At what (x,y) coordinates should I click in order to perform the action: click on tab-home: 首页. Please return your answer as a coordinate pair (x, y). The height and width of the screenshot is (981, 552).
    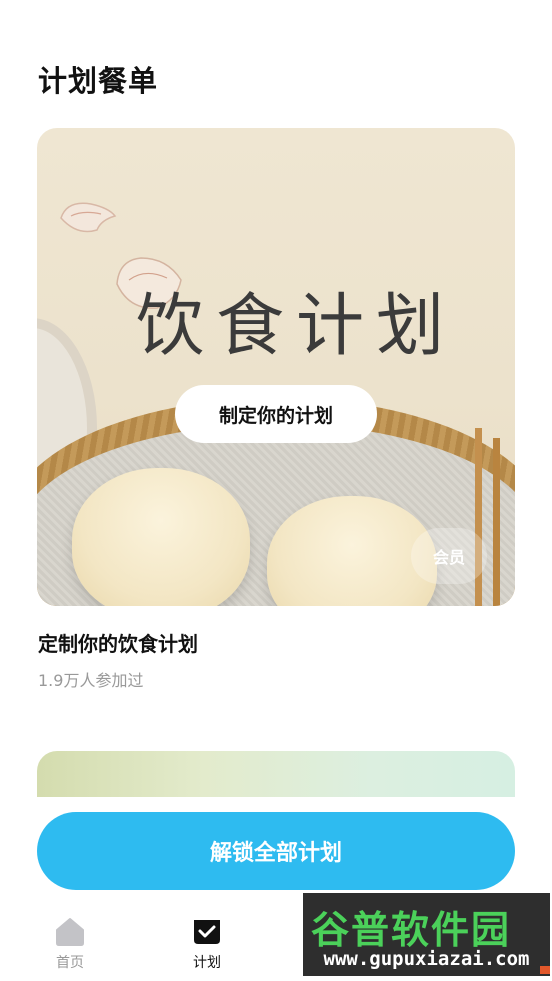
    Looking at the image, I should click on (70, 944).